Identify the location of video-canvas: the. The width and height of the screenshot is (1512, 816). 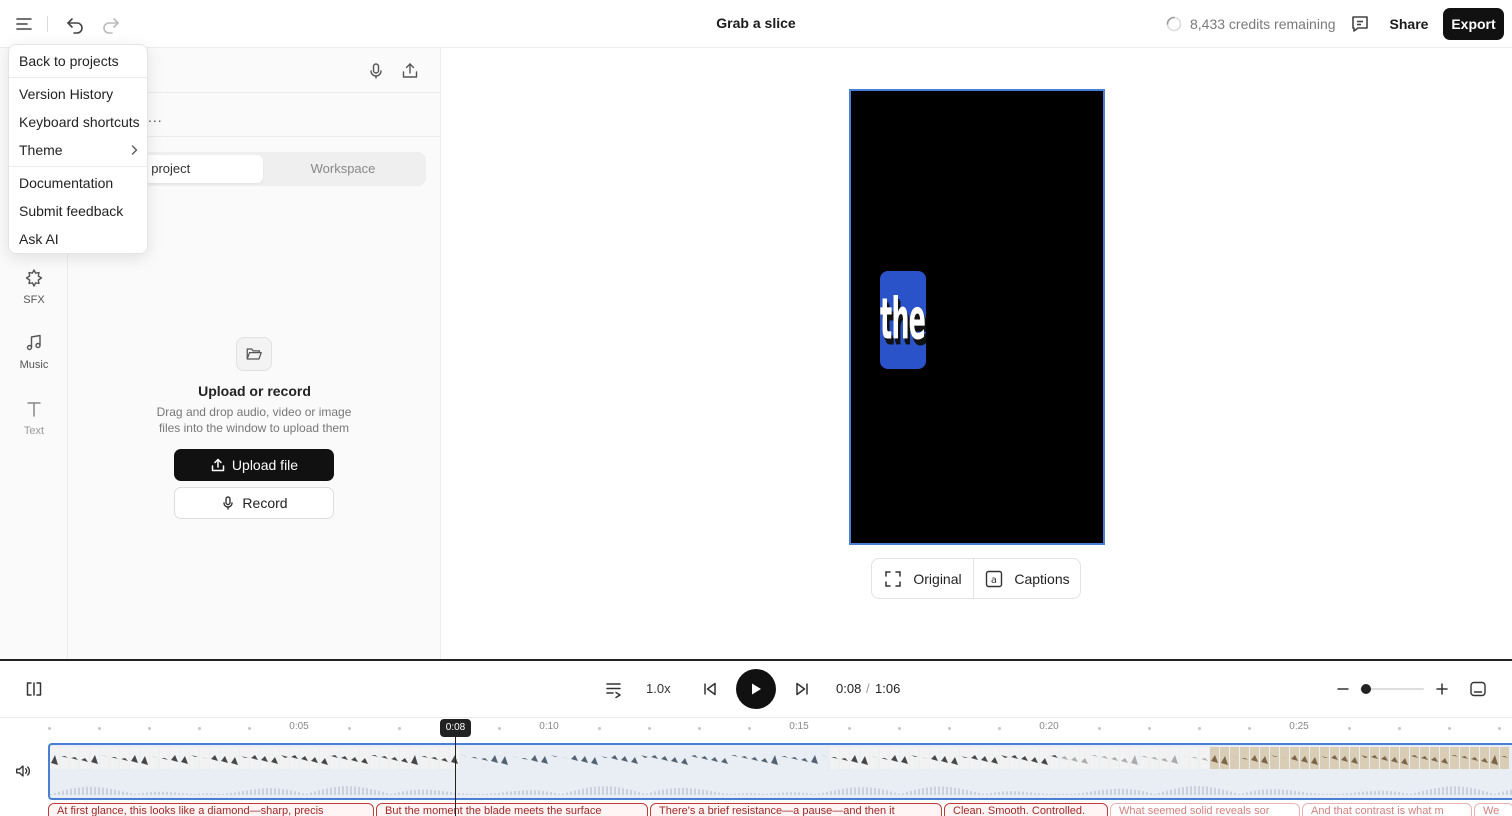
(977, 317).